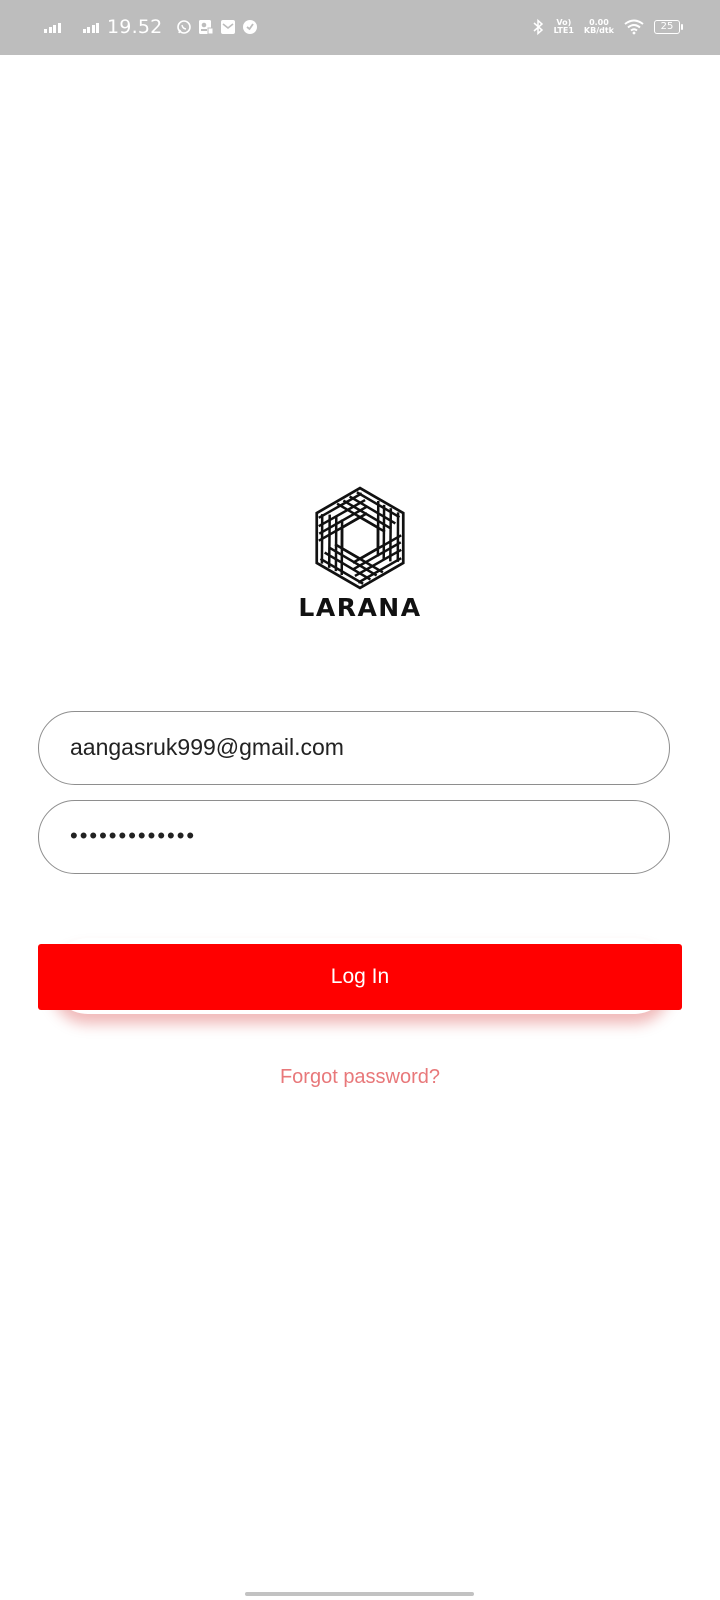 Image resolution: width=720 pixels, height=1600 pixels. I want to click on notification-icon, so click(206, 27).